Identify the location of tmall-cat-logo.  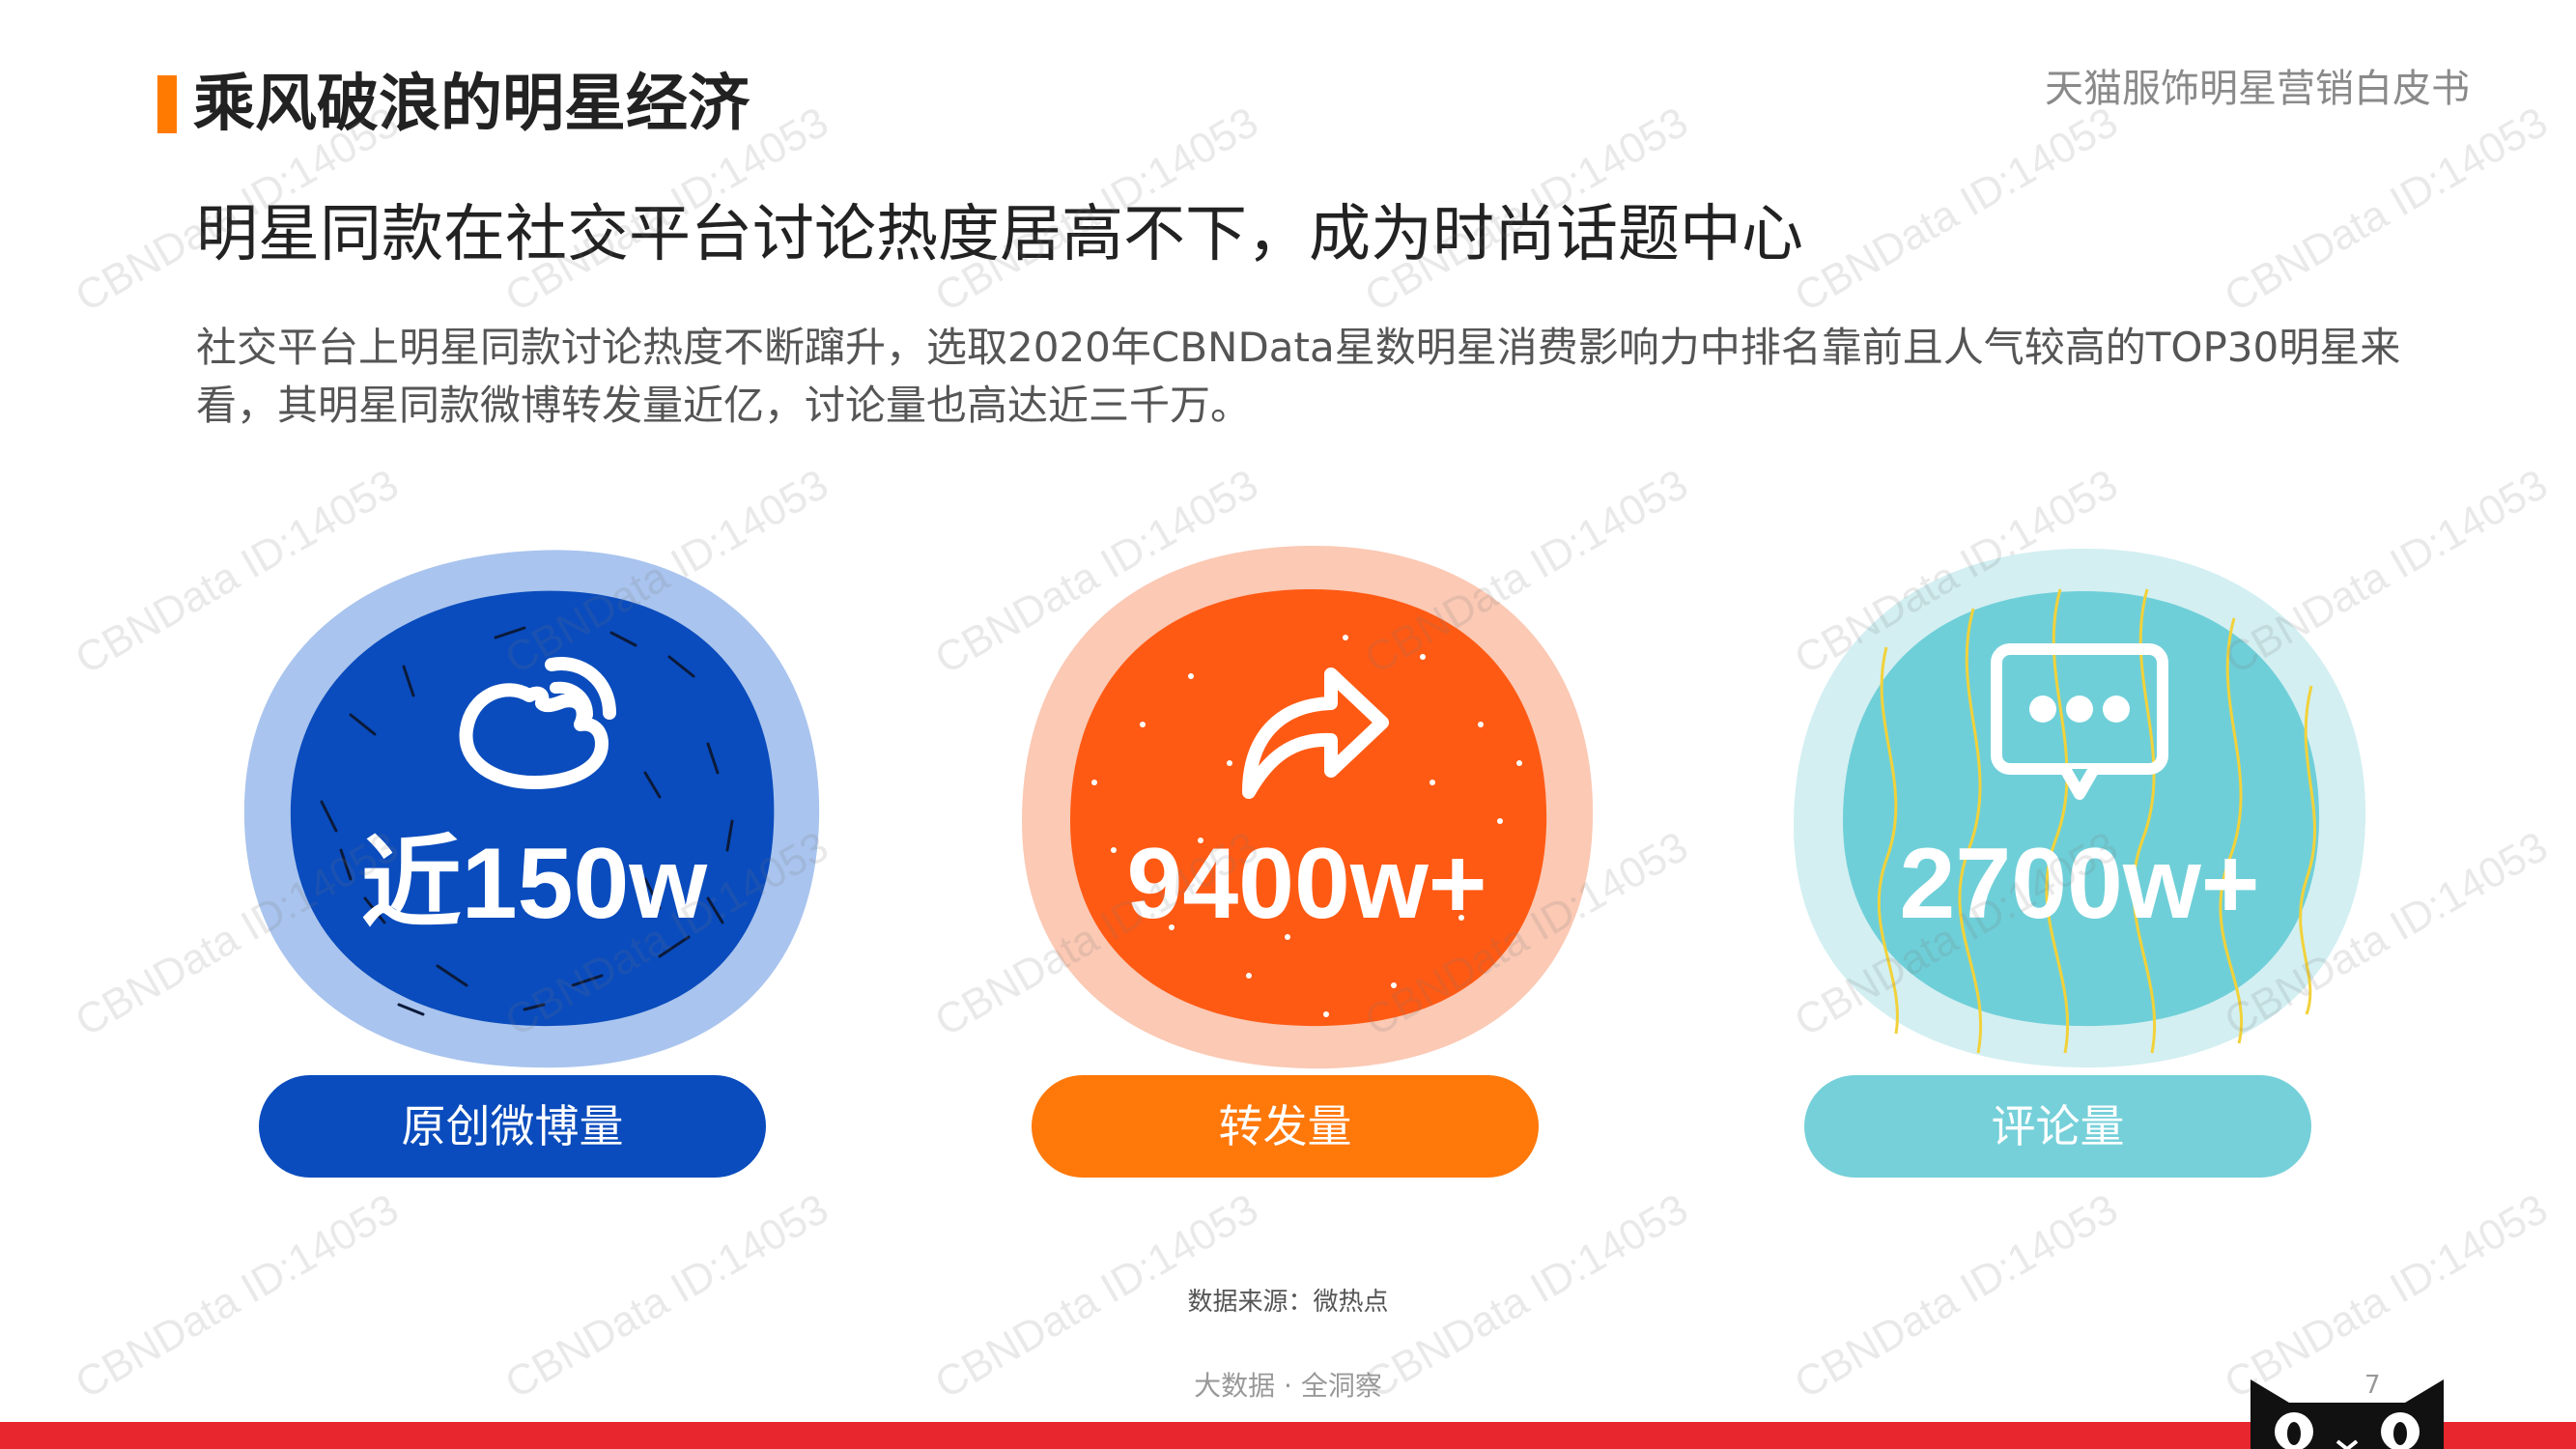
(2347, 1414).